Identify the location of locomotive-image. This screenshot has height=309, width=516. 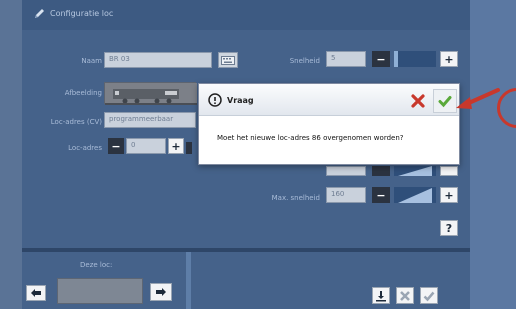
(151, 94).